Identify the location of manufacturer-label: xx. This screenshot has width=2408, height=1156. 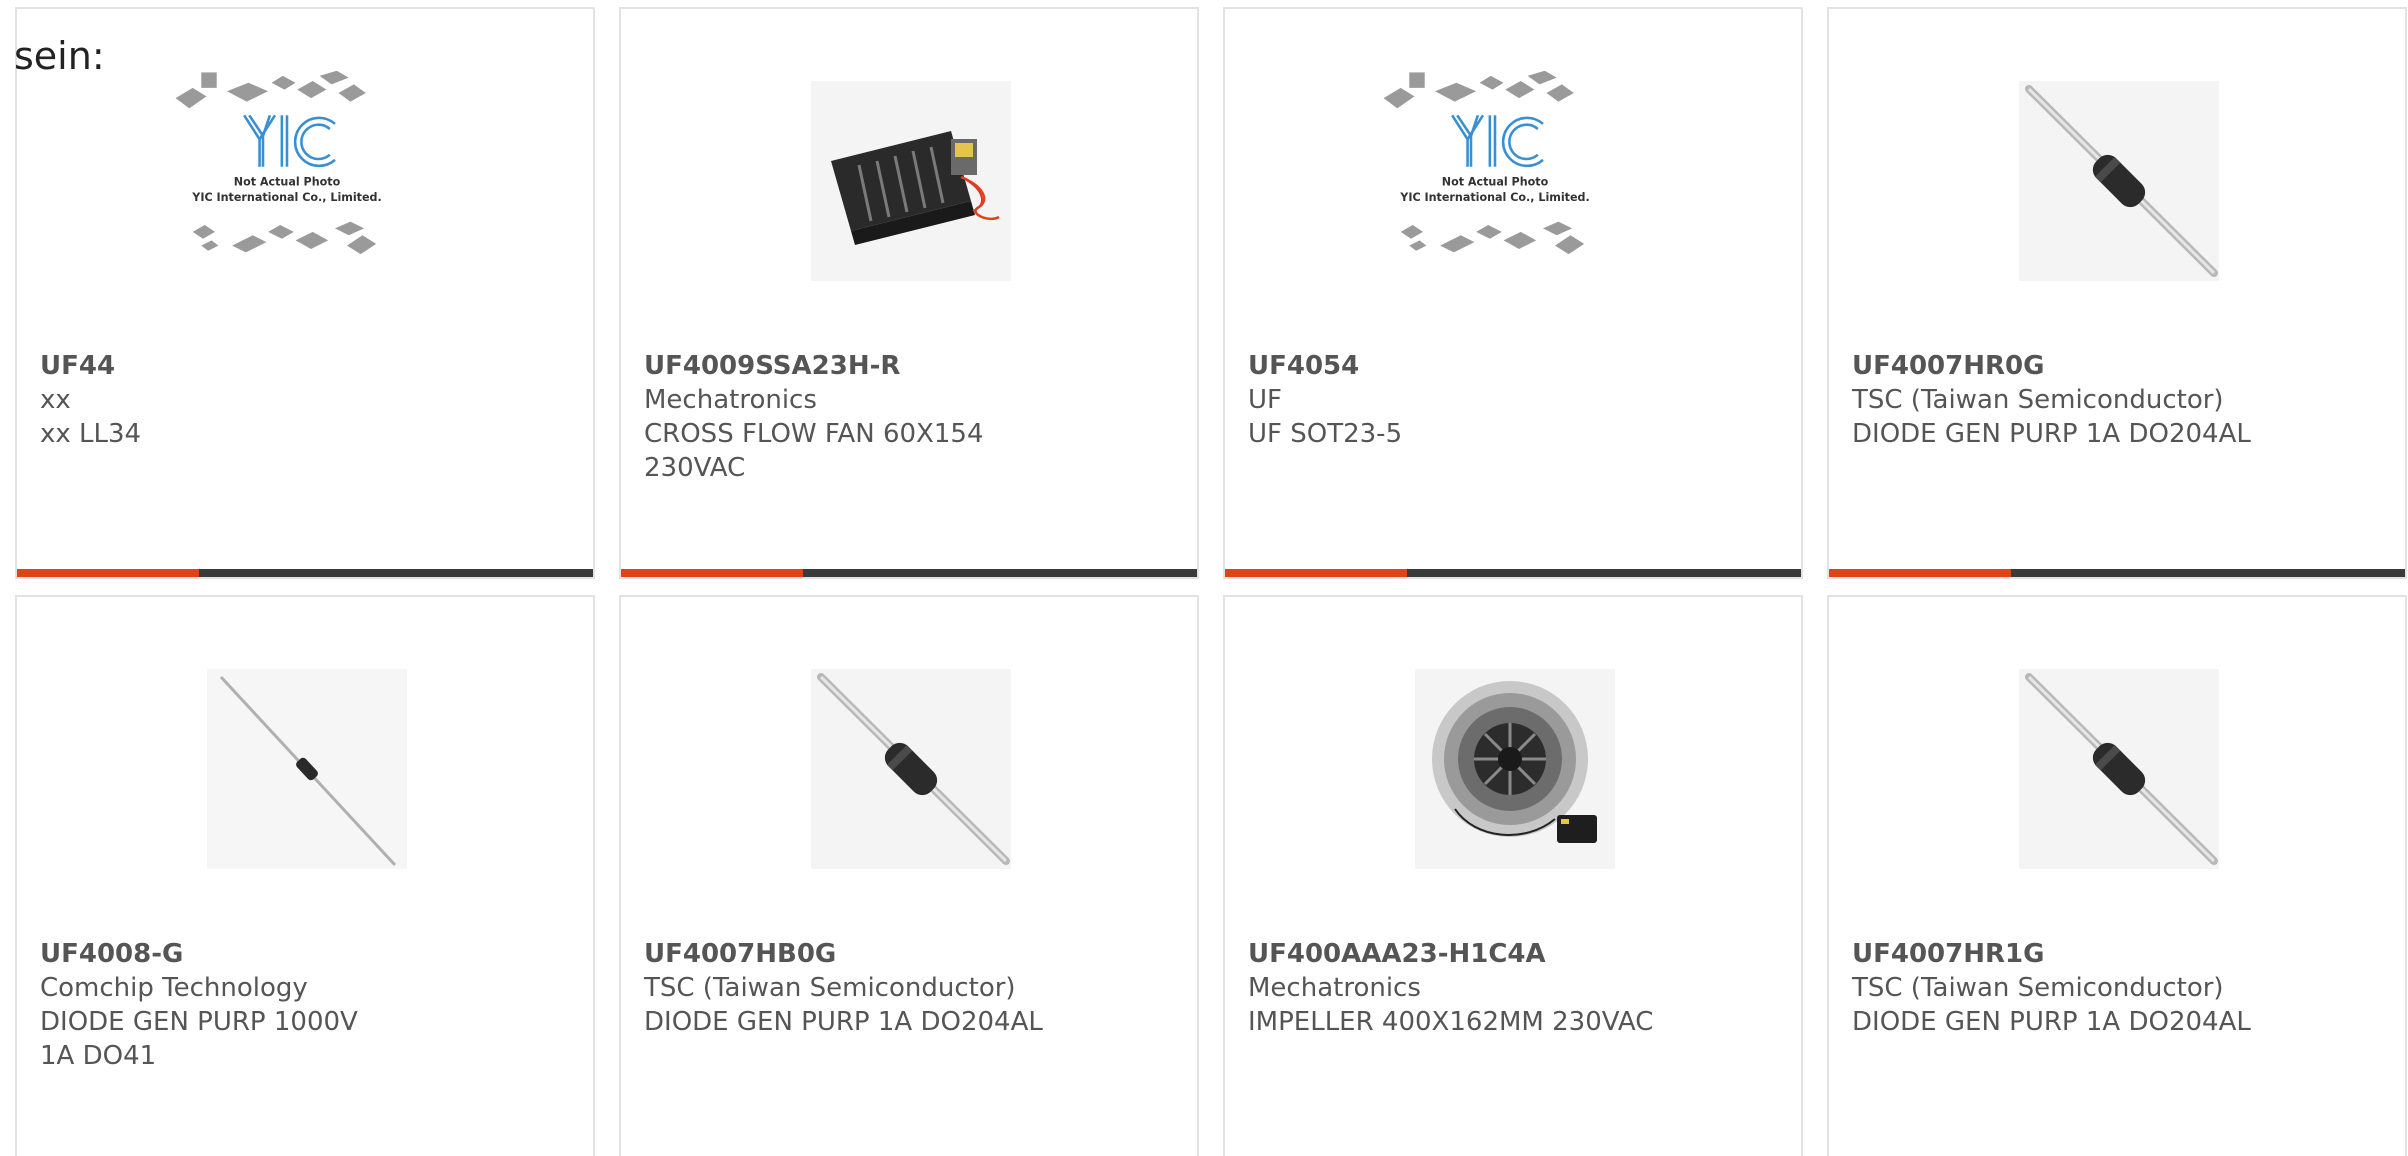
(55, 400).